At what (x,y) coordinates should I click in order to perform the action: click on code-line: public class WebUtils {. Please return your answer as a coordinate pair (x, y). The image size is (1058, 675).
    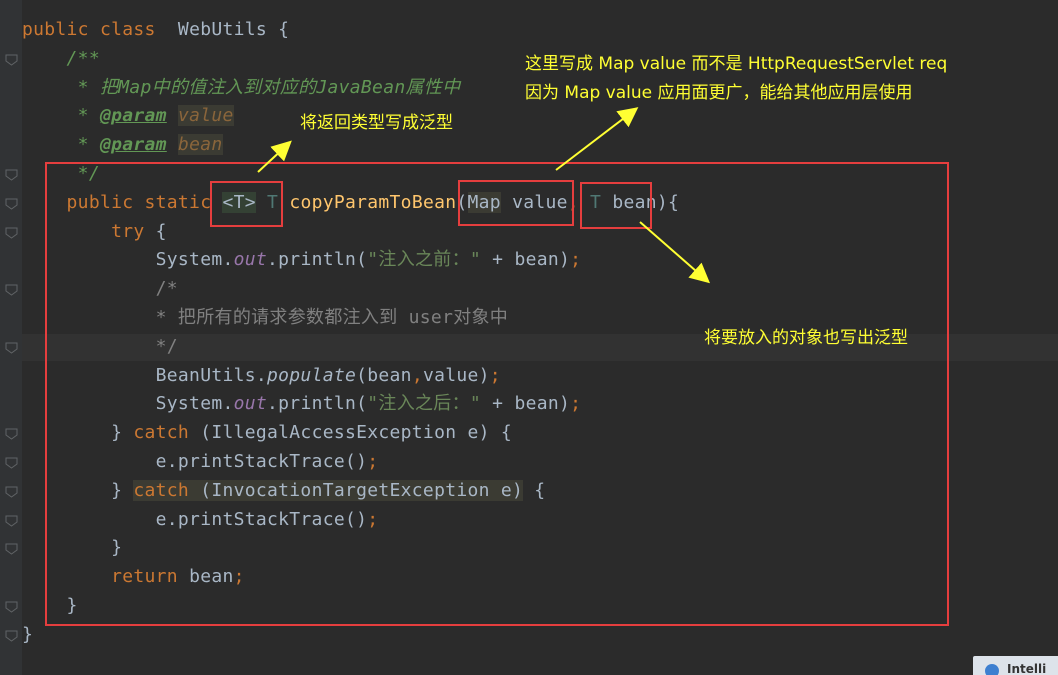
    Looking at the image, I should click on (350, 30).